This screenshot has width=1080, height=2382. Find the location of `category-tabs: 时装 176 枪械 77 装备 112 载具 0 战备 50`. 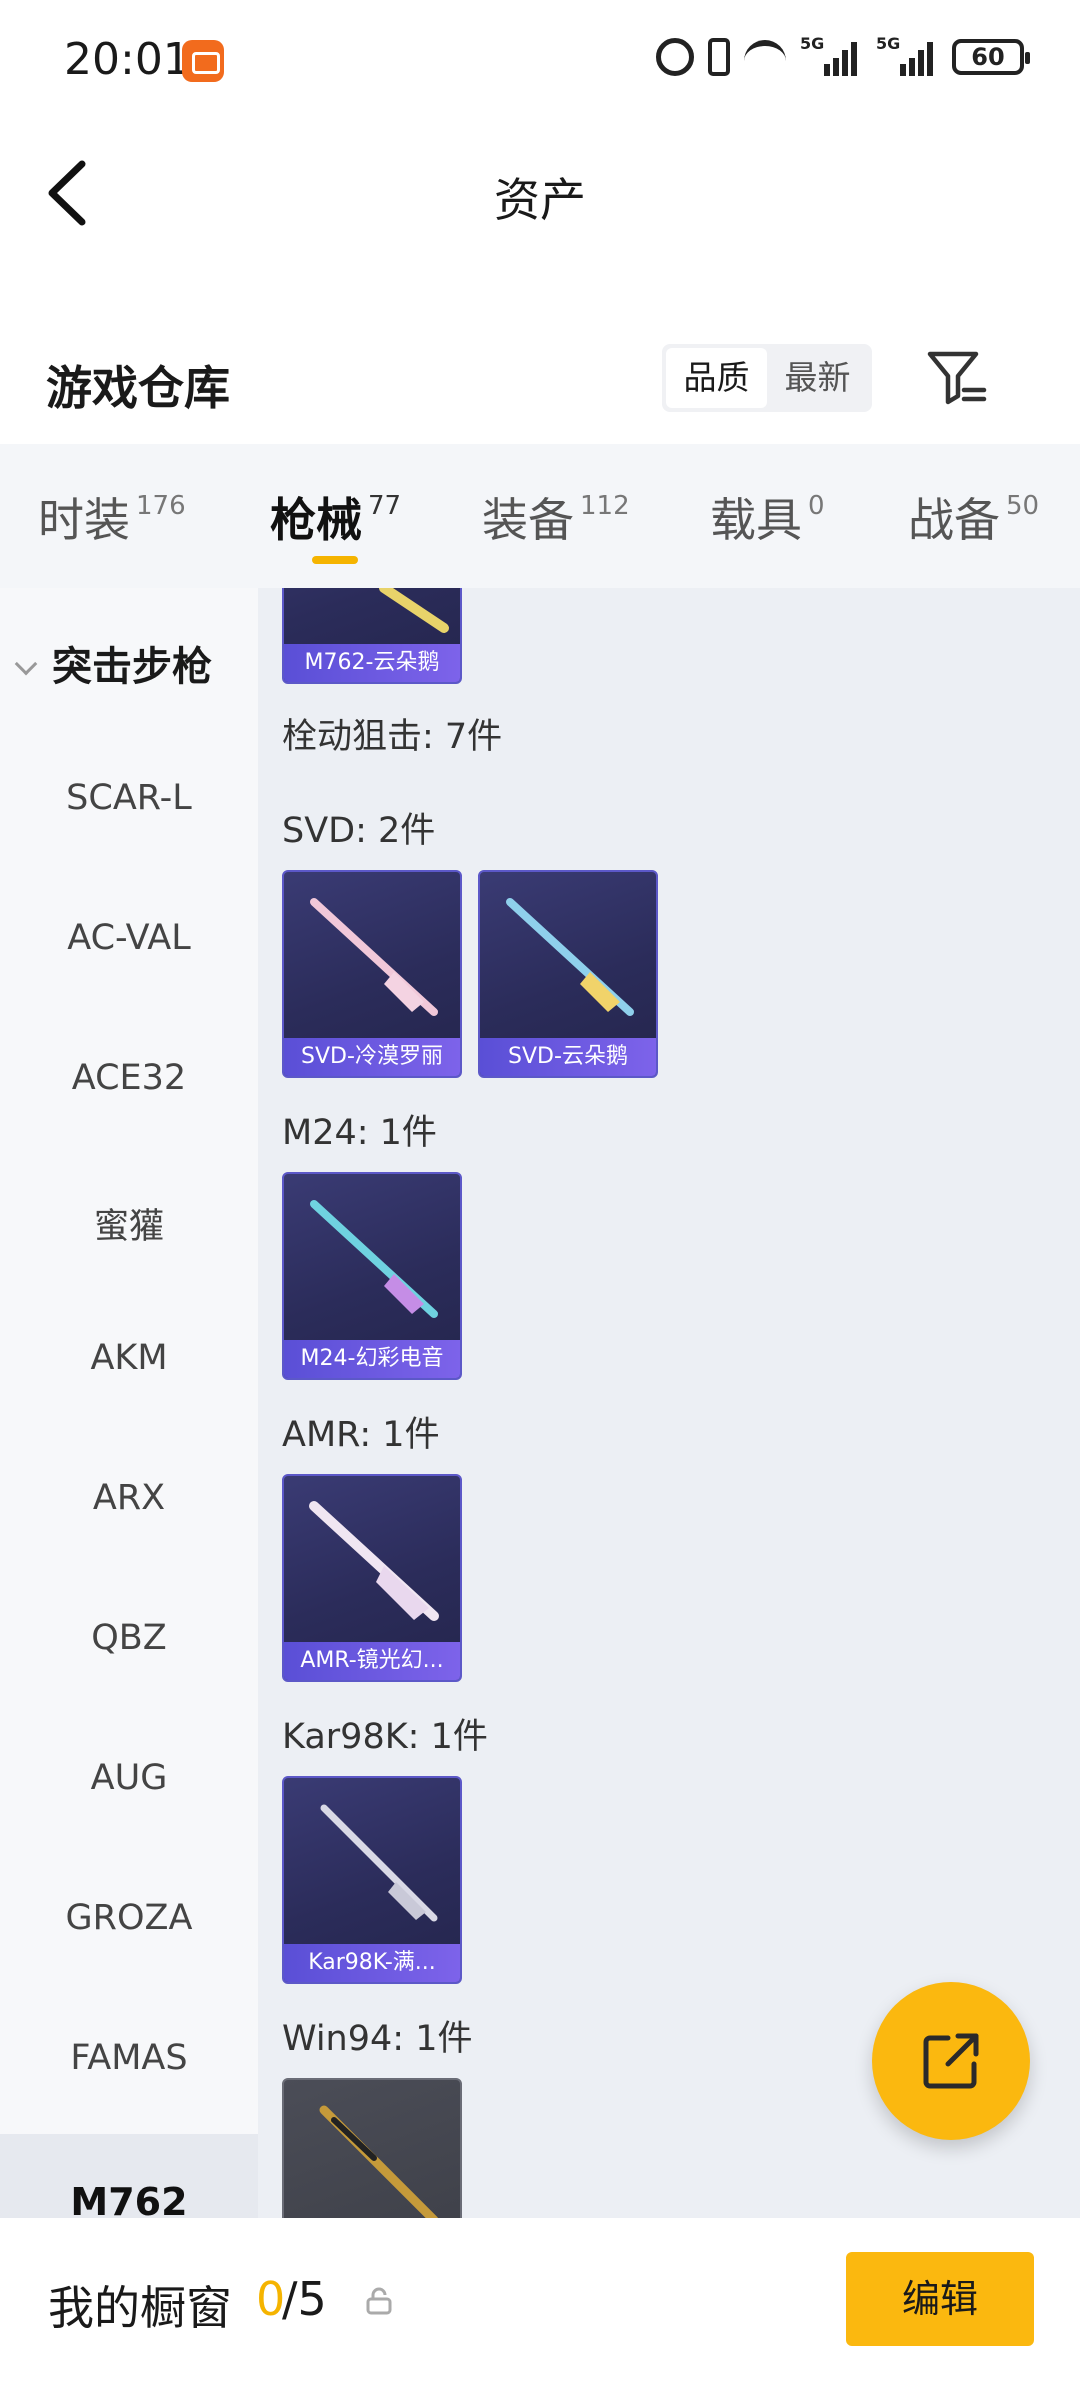

category-tabs: 时装 176 枪械 77 装备 112 载具 0 战备 50 is located at coordinates (540, 516).